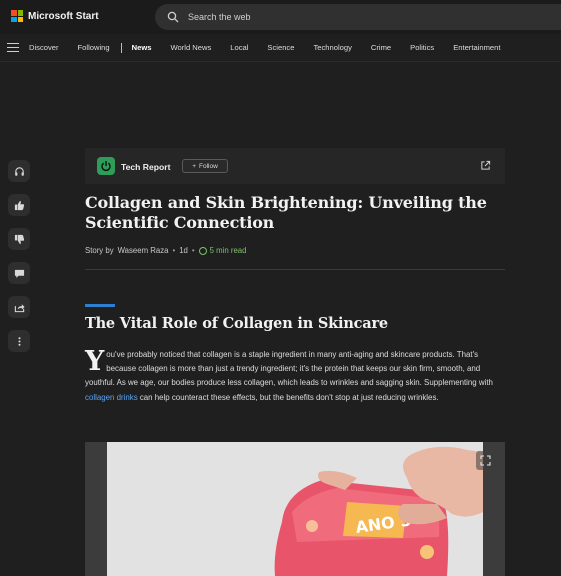 This screenshot has width=561, height=576. I want to click on section-accent-bar, so click(100, 305).